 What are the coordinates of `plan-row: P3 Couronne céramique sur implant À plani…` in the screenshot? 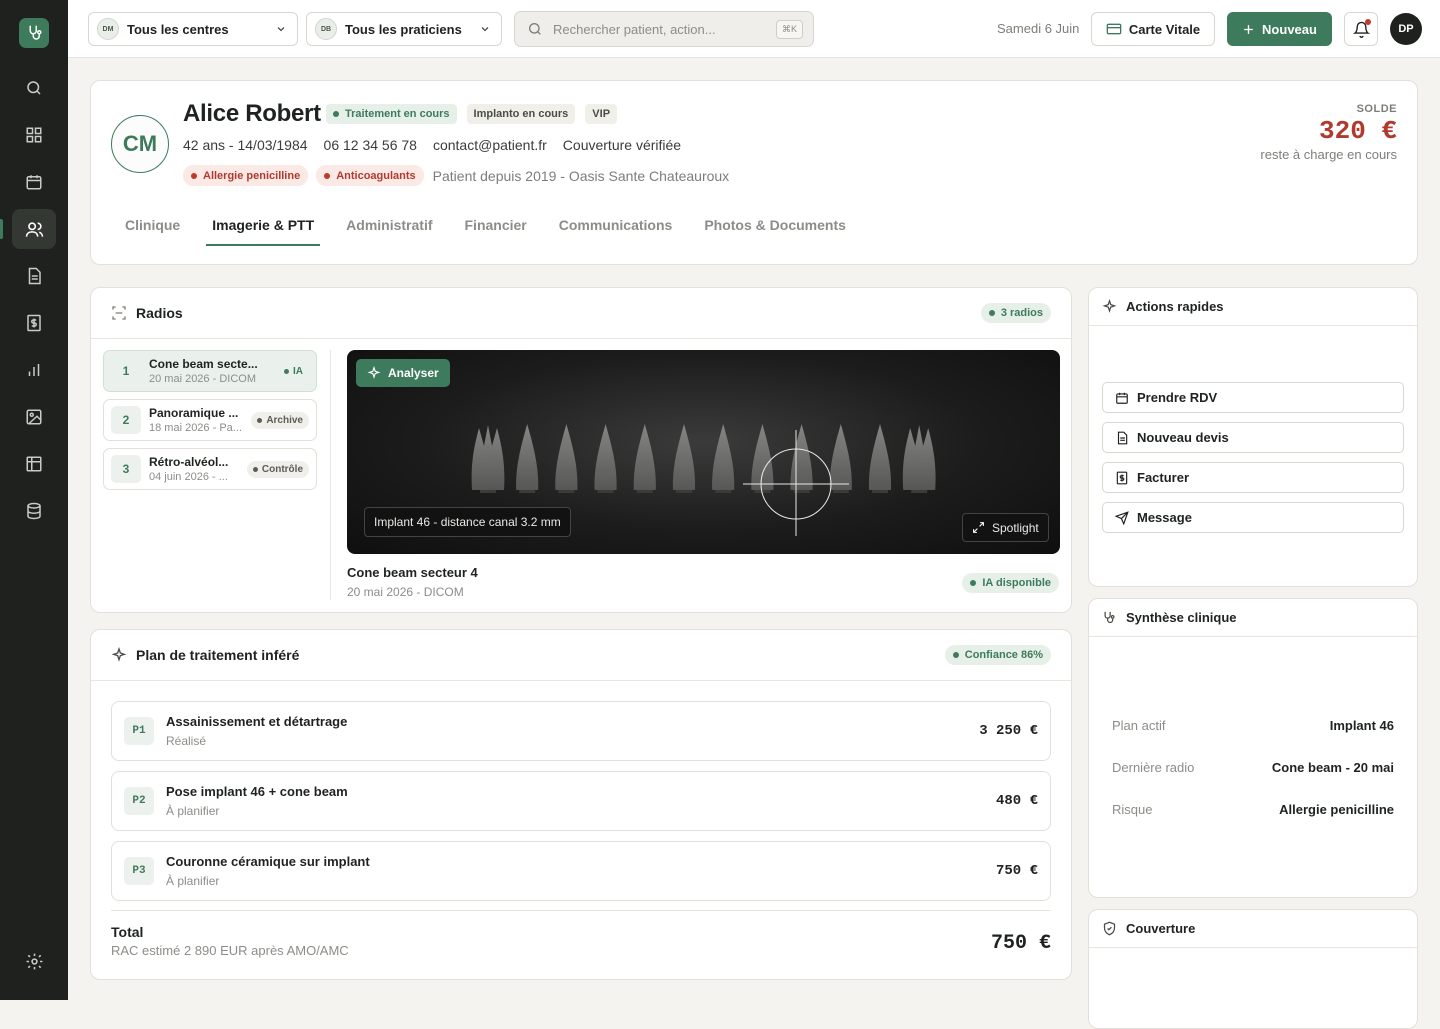 It's located at (581, 871).